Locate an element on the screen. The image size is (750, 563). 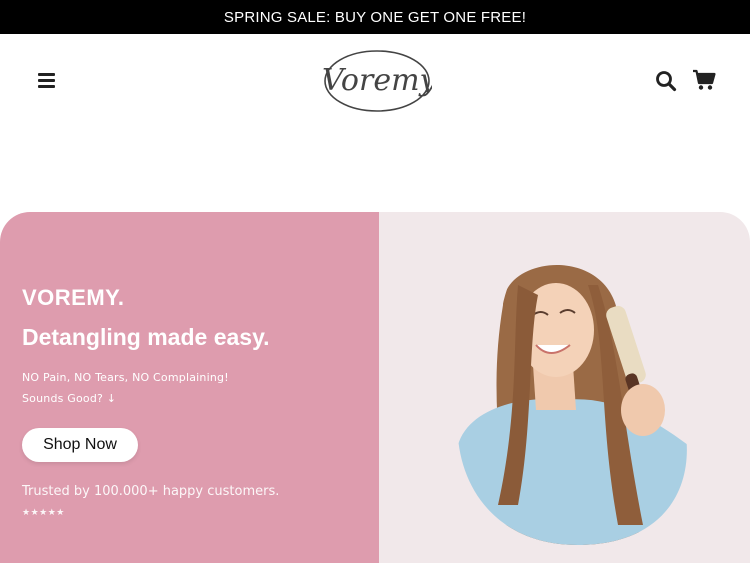
search-icon is located at coordinates (666, 81).